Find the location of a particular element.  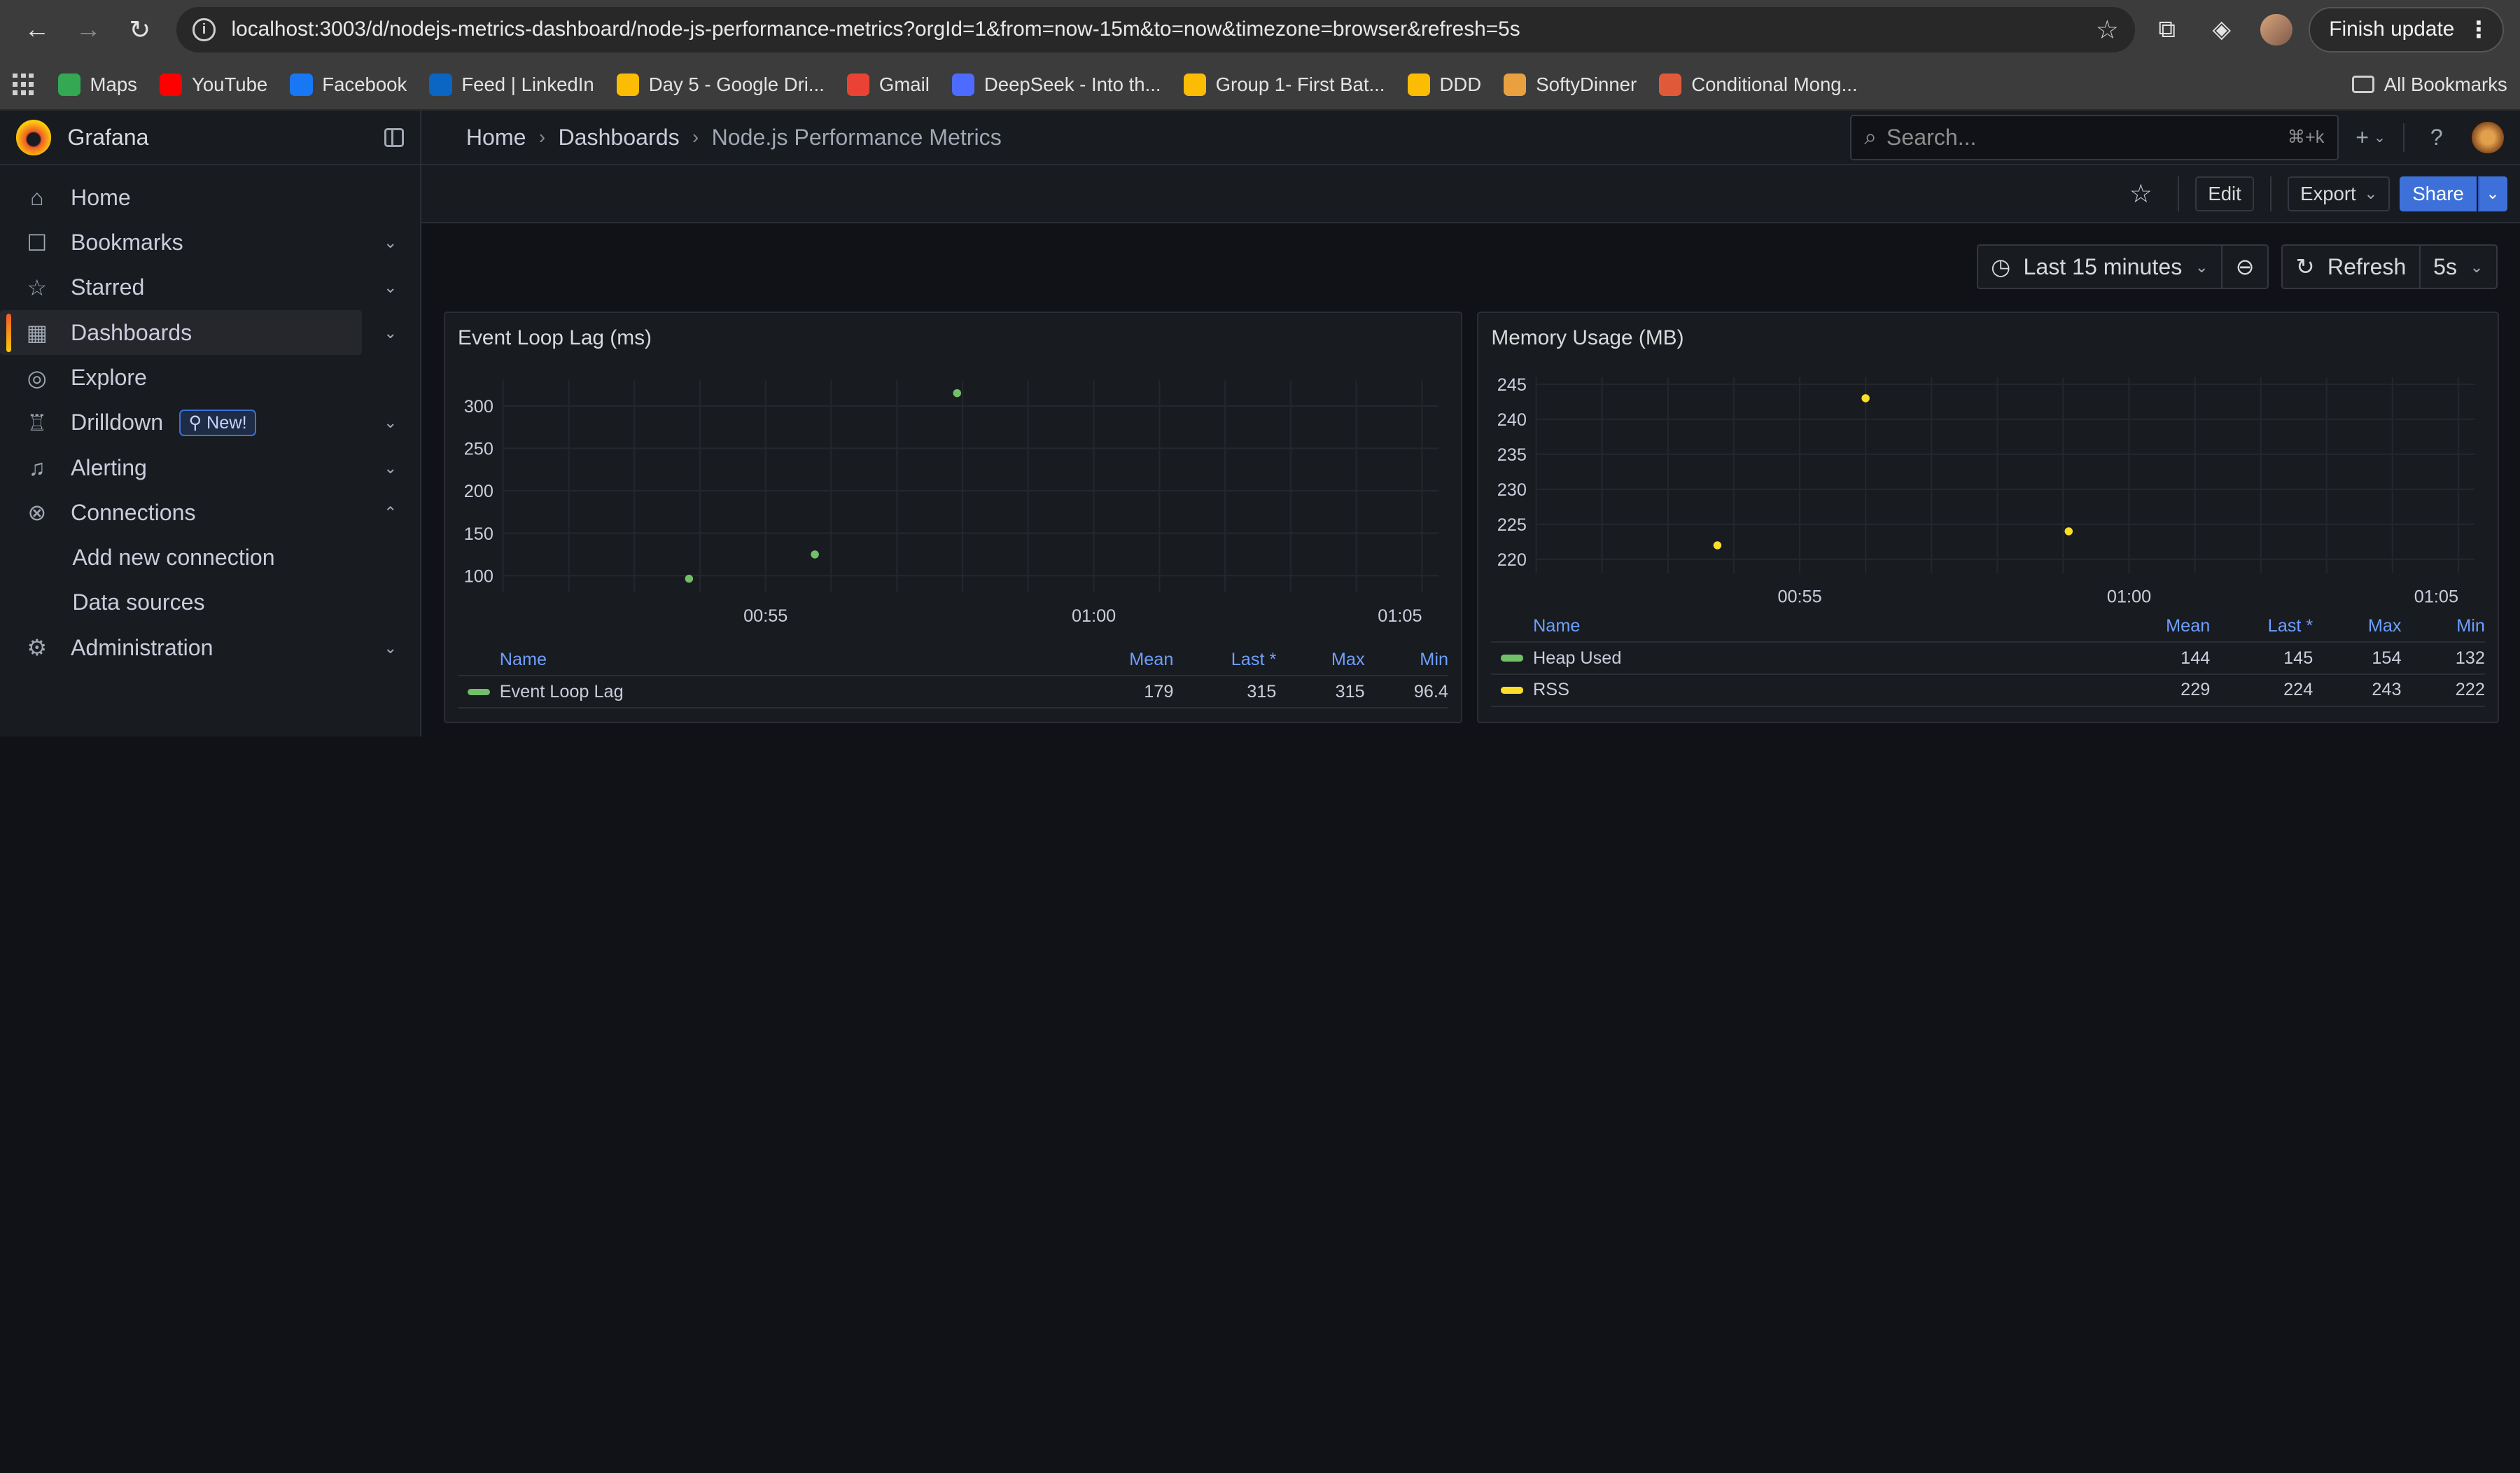

bookmark-item: DDD is located at coordinates (1444, 84).